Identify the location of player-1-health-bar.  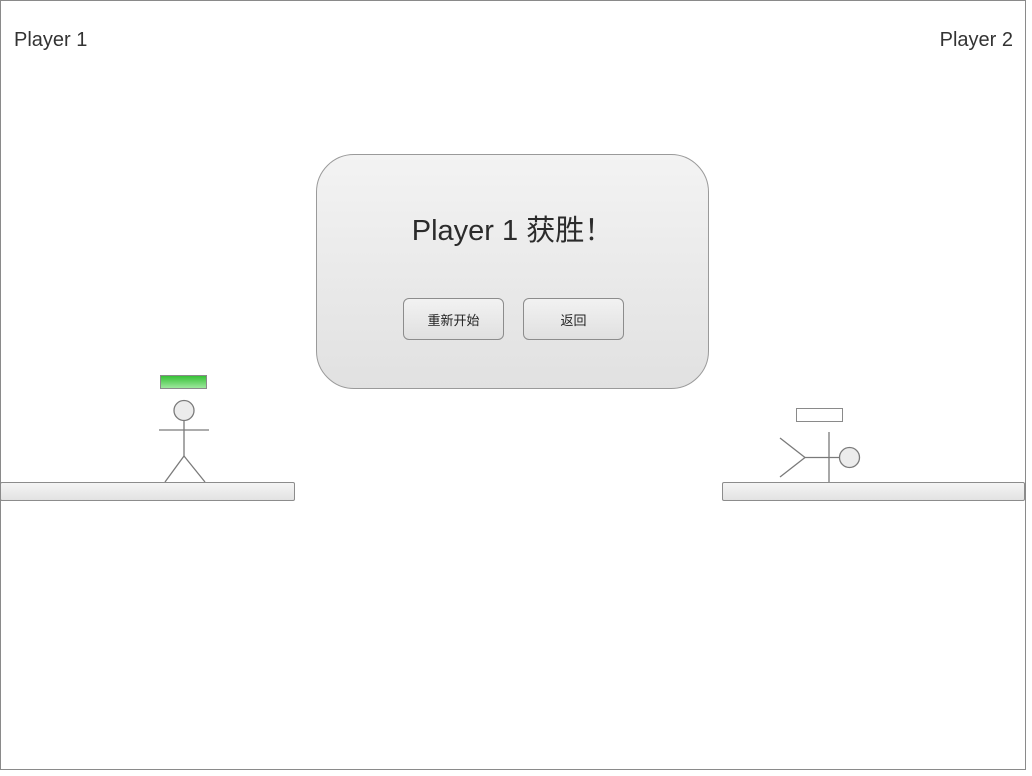
(183, 382).